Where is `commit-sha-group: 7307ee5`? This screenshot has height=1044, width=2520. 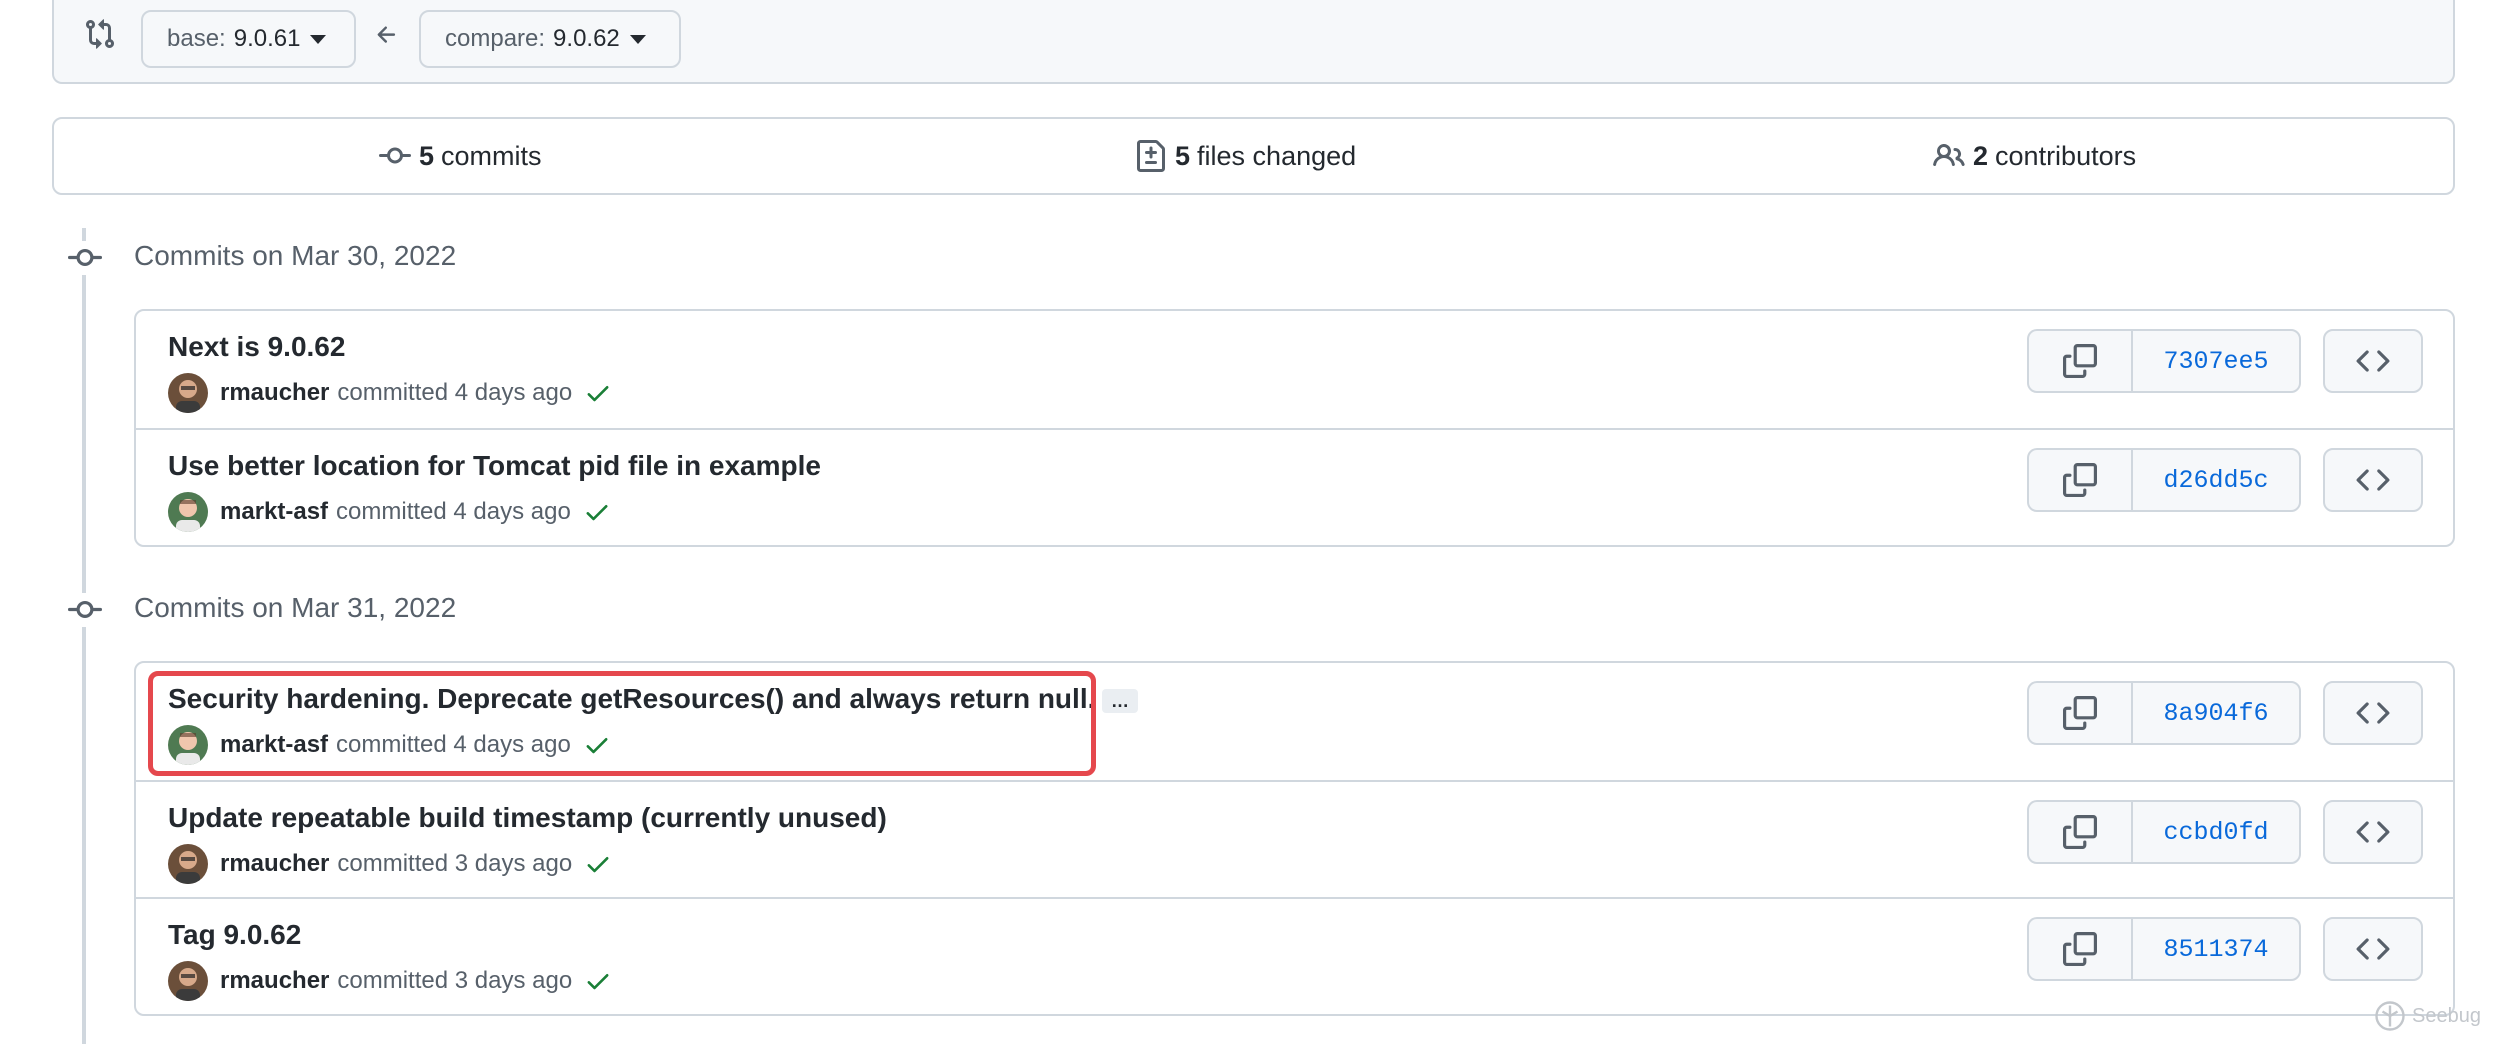 commit-sha-group: 7307ee5 is located at coordinates (2164, 361).